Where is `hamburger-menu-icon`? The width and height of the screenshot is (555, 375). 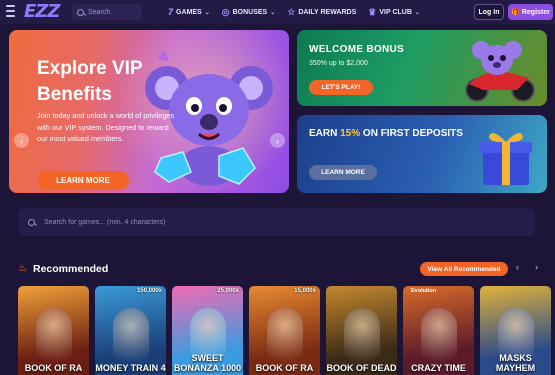 hamburger-menu-icon is located at coordinates (10, 11).